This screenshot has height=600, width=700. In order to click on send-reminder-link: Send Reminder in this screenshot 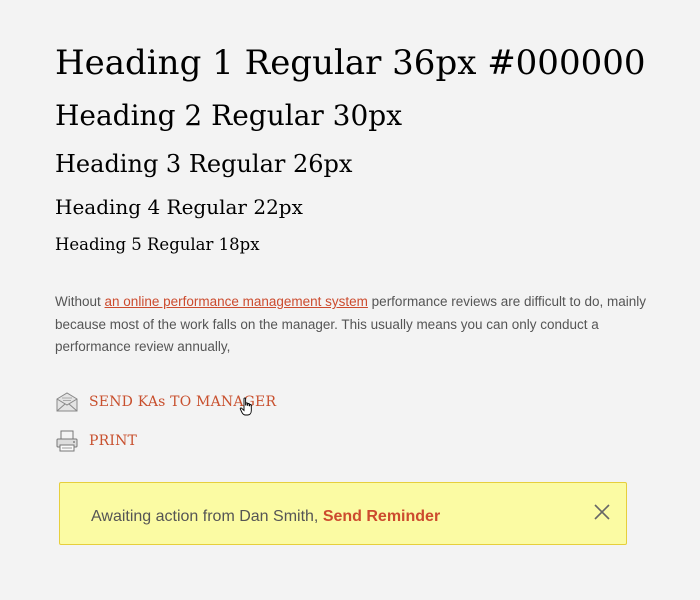, I will do `click(381, 516)`.